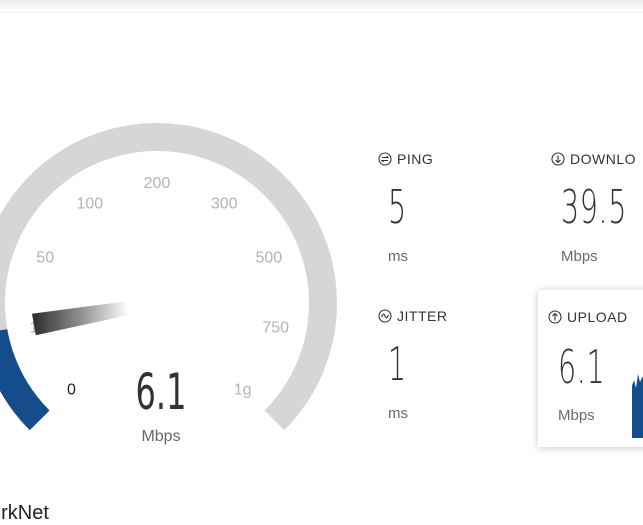 The width and height of the screenshot is (643, 525). What do you see at coordinates (224, 203) in the screenshot?
I see `gauge-scale-label: 300` at bounding box center [224, 203].